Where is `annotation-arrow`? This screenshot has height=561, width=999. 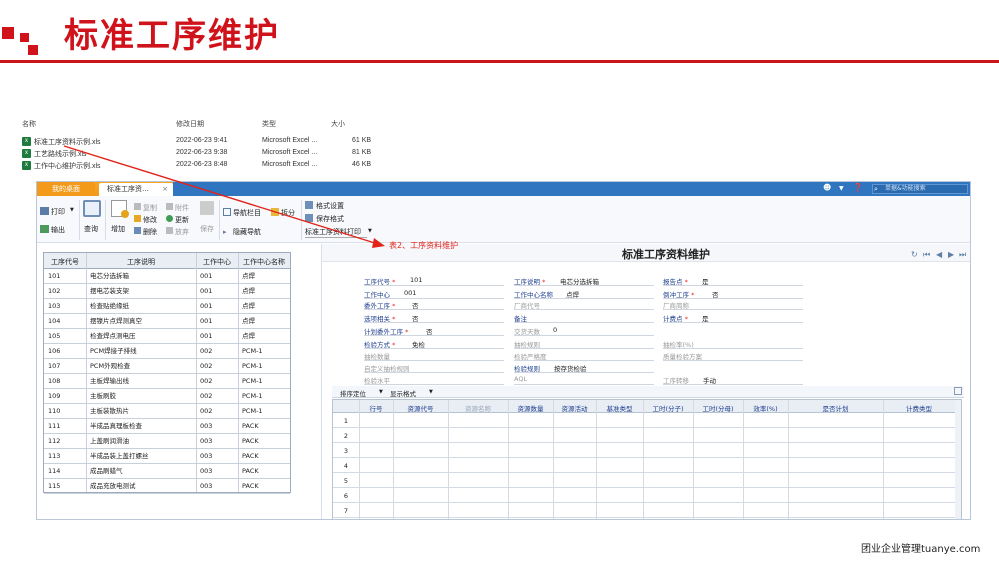
annotation-arrow is located at coordinates (224, 196).